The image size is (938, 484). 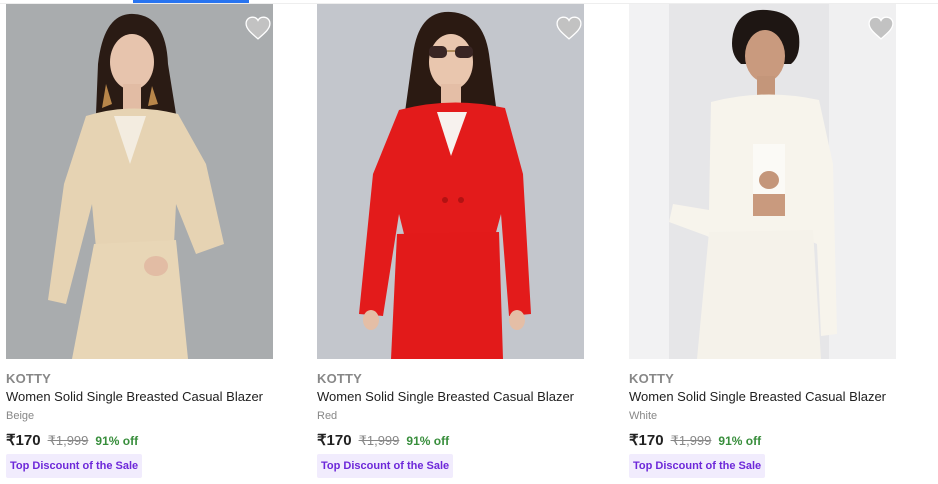 What do you see at coordinates (191, 1) in the screenshot?
I see `active-tab-indicator` at bounding box center [191, 1].